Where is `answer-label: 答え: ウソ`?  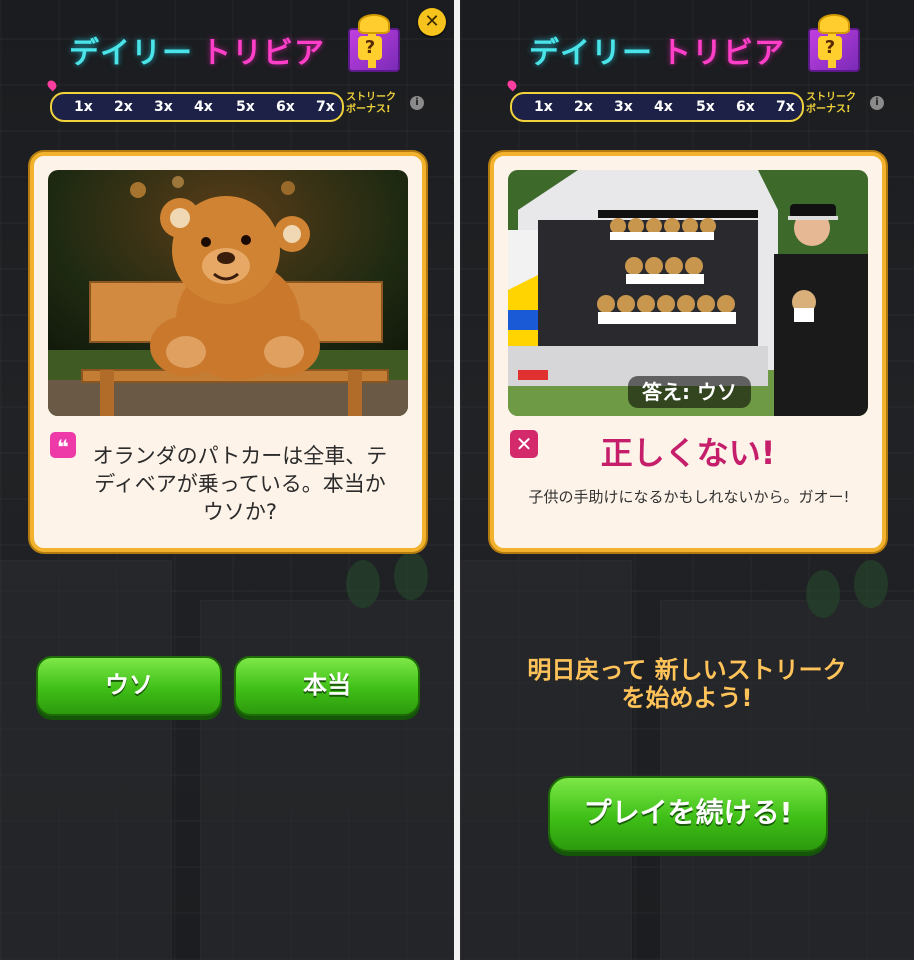
answer-label: 答え: ウソ is located at coordinates (689, 392).